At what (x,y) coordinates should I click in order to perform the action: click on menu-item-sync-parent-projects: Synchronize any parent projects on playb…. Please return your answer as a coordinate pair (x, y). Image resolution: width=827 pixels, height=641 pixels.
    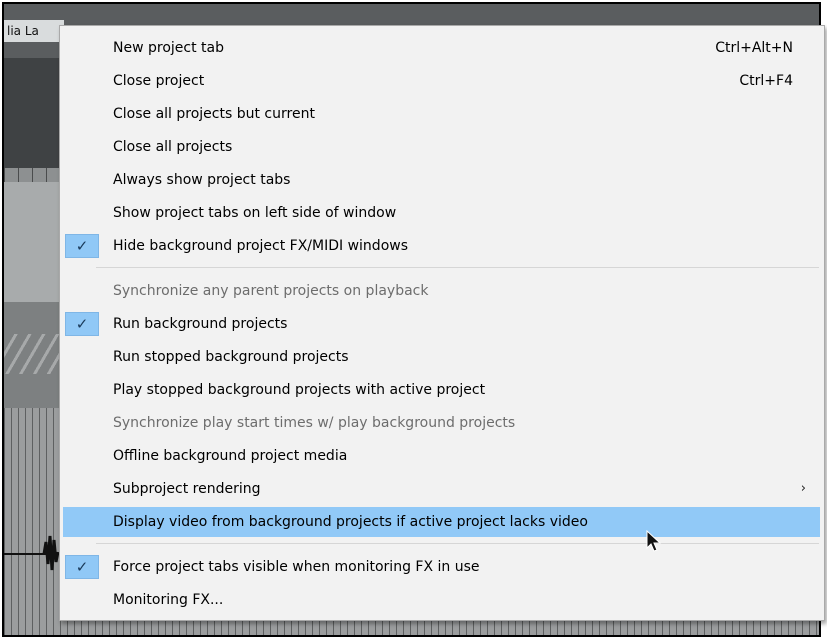
    Looking at the image, I should click on (441, 291).